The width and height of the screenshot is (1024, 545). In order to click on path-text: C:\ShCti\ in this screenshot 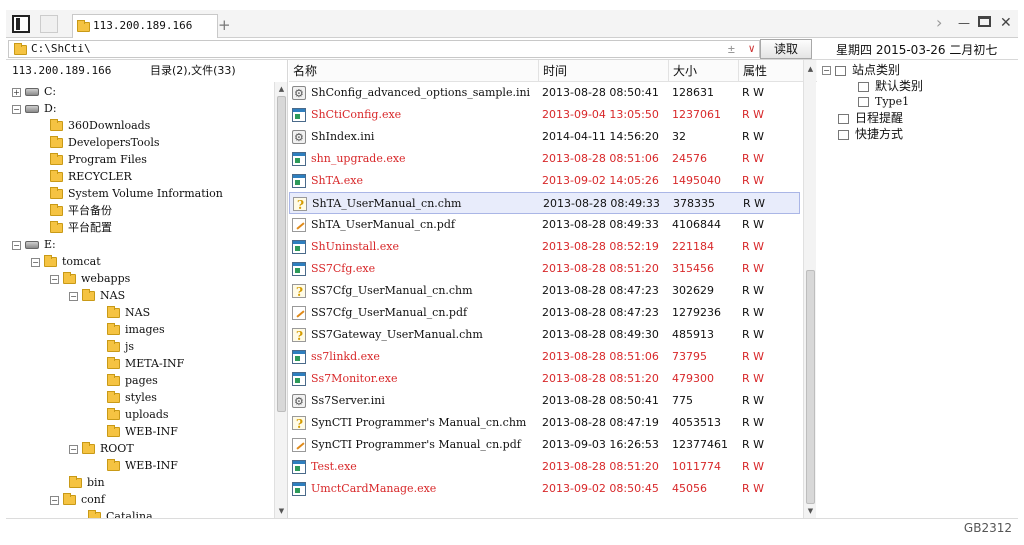, I will do `click(61, 48)`.